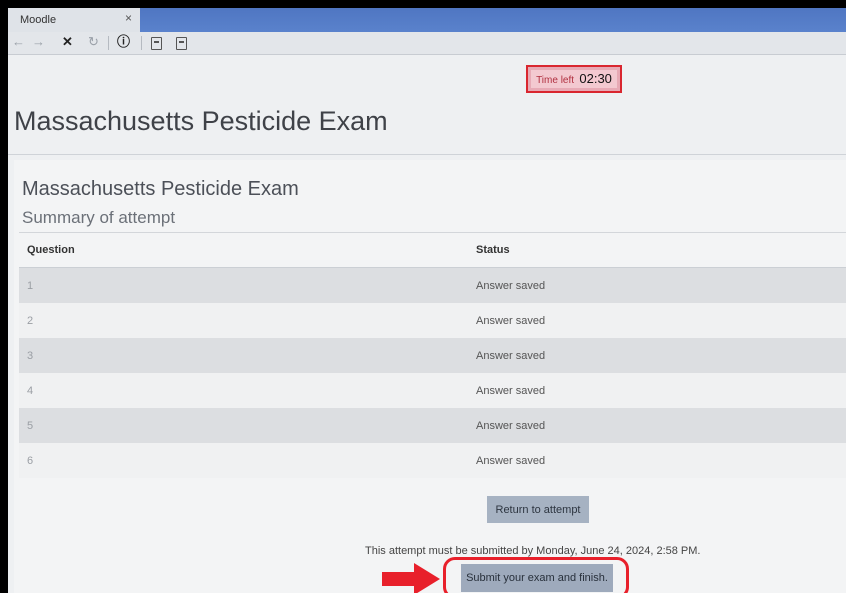  I want to click on timer-value: 02:30, so click(595, 78).